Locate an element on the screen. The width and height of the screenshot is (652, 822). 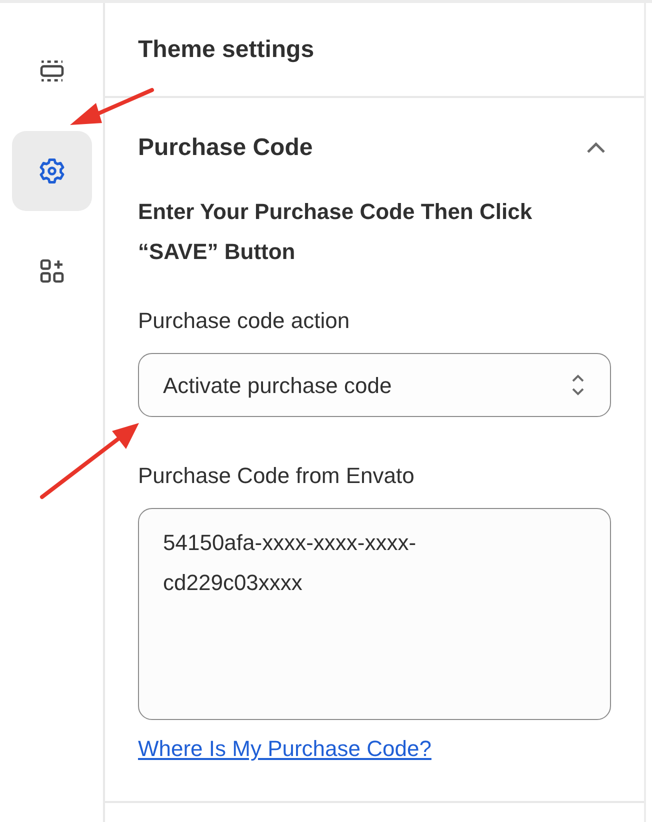
section-title: Purchase Code is located at coordinates (225, 148).